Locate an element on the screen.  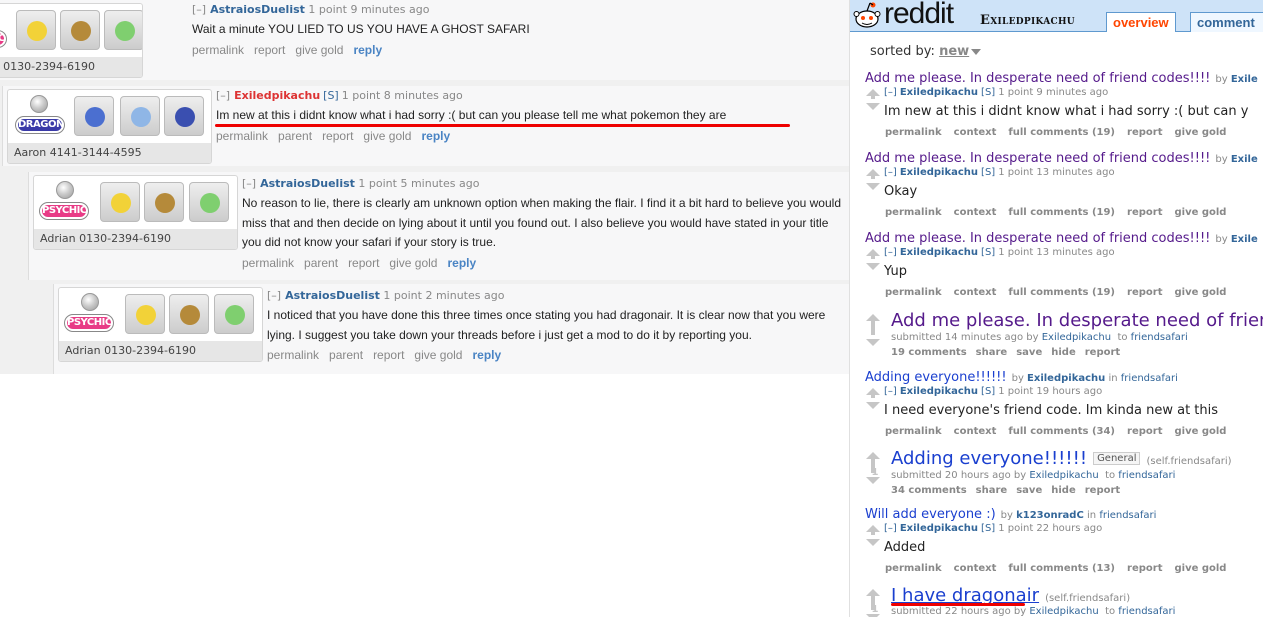
sort-menu: sorted by: new is located at coordinates (926, 51).